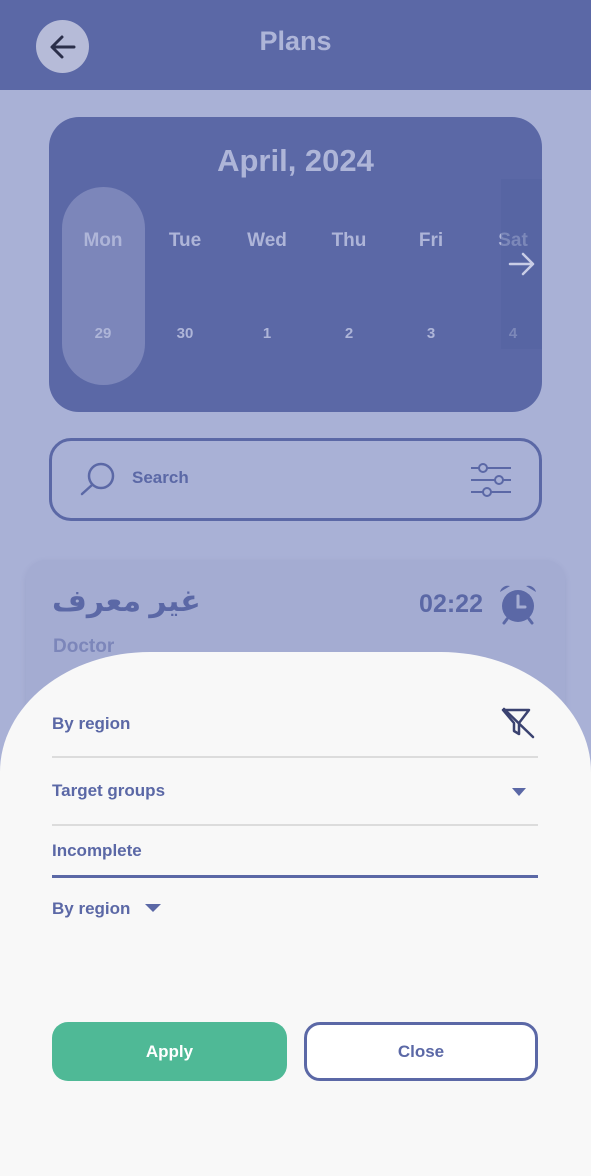 This screenshot has width=591, height=1176. I want to click on plan-role: Doctor, so click(84, 646).